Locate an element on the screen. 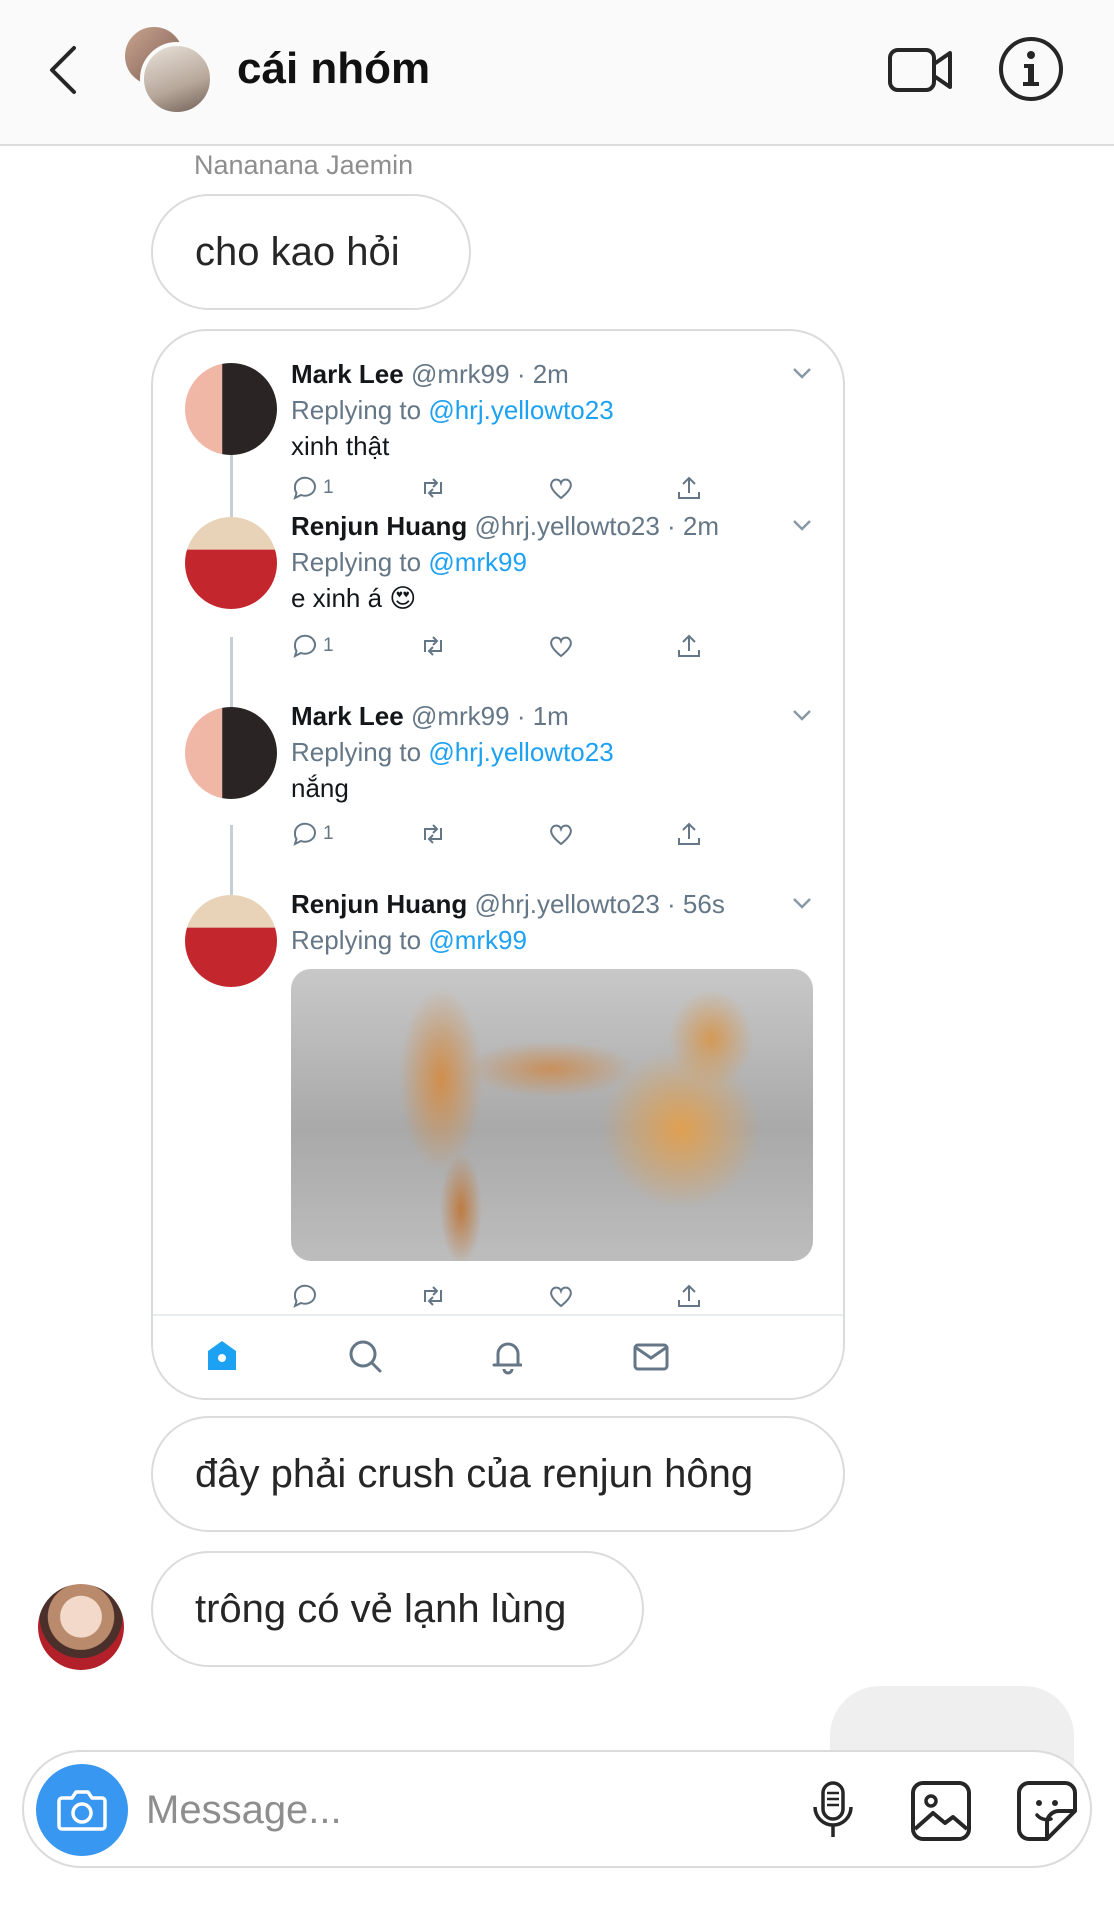  tweet-handle-time: @mrk99 · 1m is located at coordinates (489, 716).